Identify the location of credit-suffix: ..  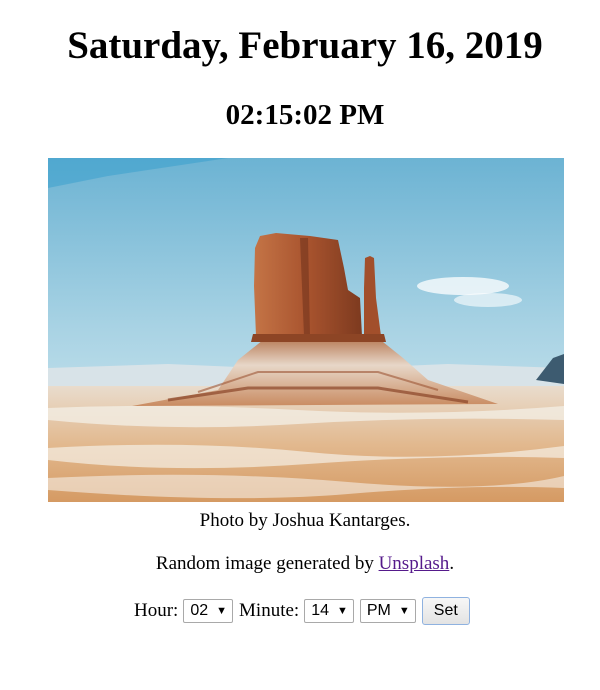
(452, 563).